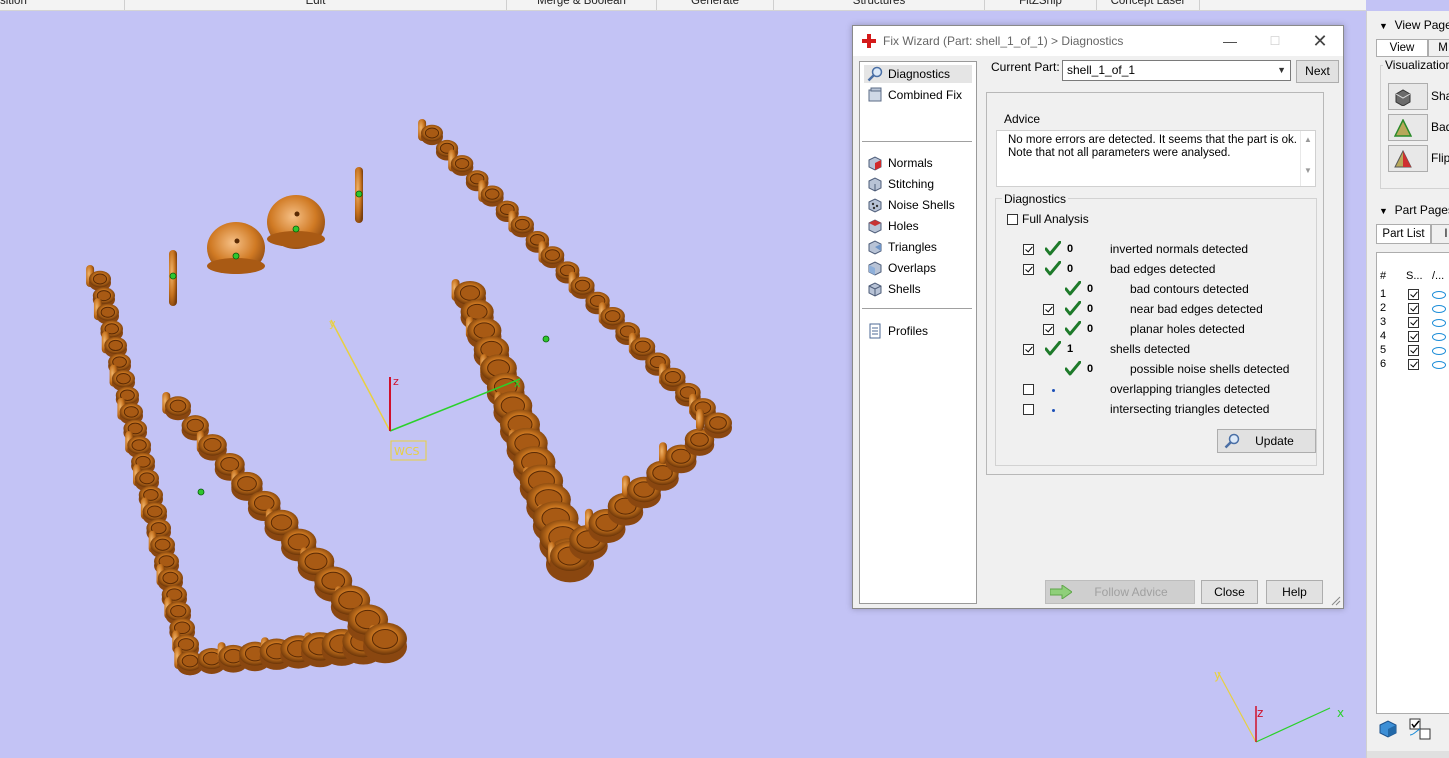  Describe the element at coordinates (918, 184) in the screenshot. I see `nav-stitching: Stitching` at that location.